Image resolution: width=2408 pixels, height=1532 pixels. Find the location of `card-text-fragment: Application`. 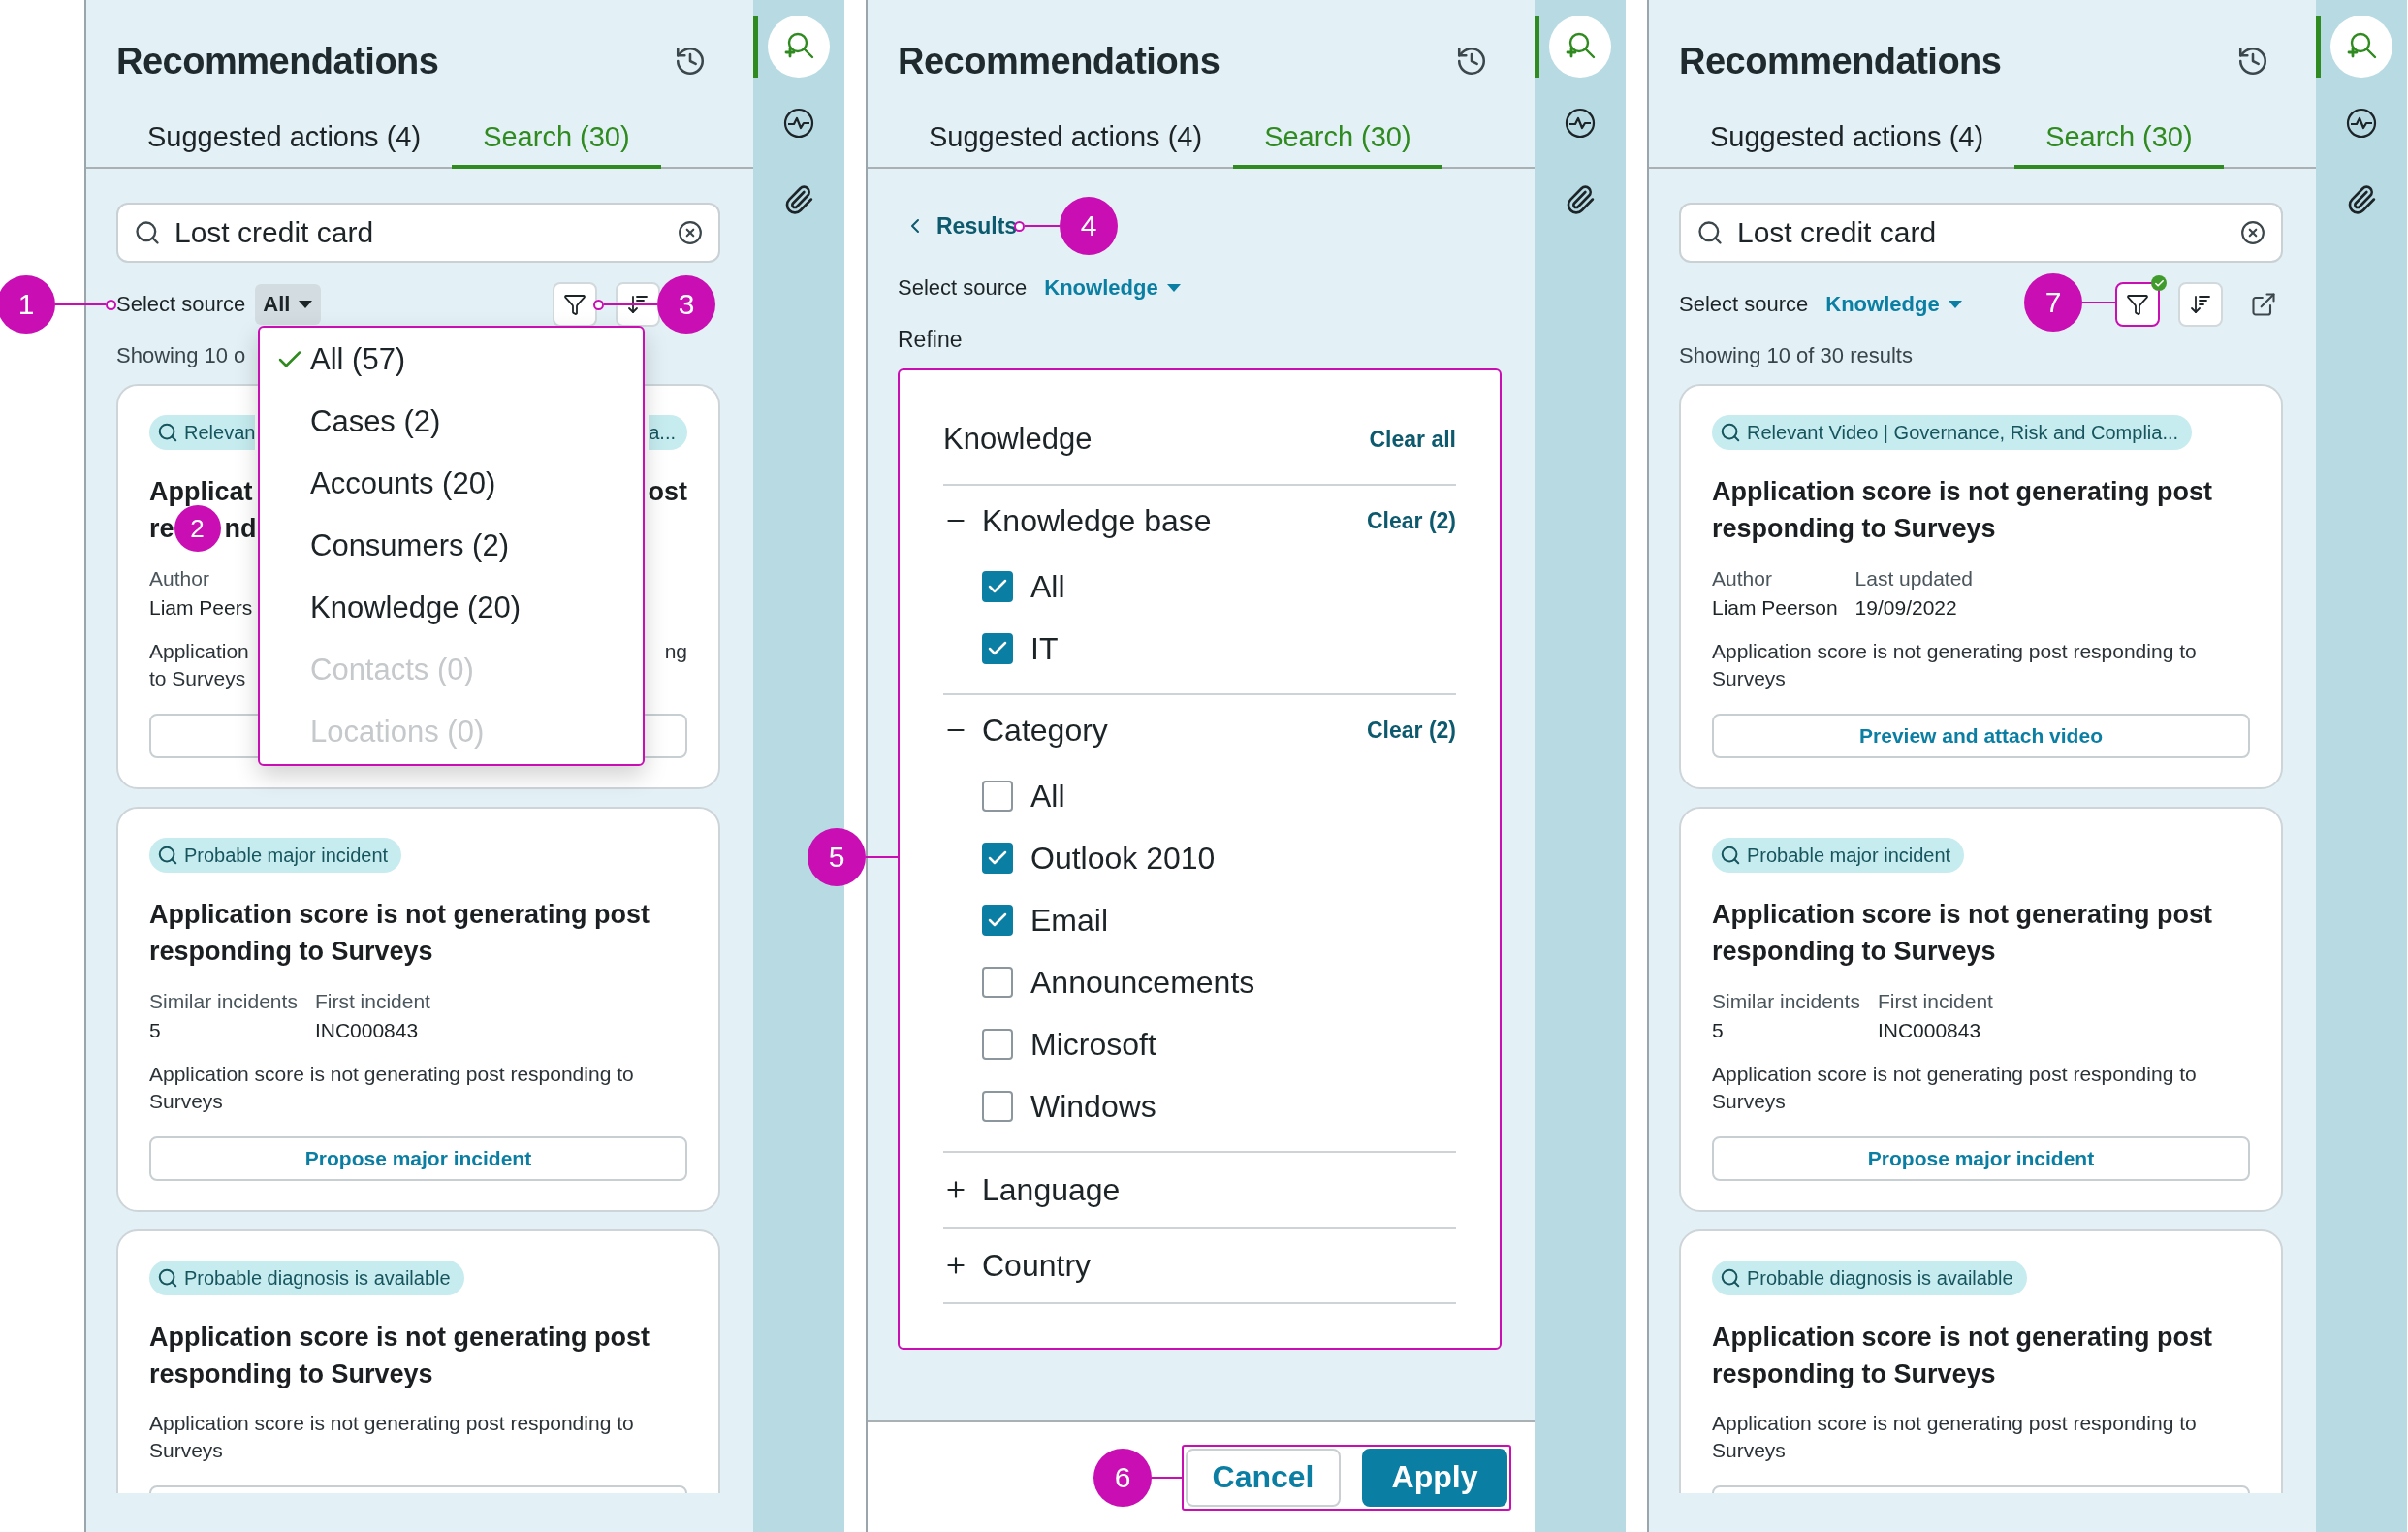

card-text-fragment: Application is located at coordinates (199, 651).